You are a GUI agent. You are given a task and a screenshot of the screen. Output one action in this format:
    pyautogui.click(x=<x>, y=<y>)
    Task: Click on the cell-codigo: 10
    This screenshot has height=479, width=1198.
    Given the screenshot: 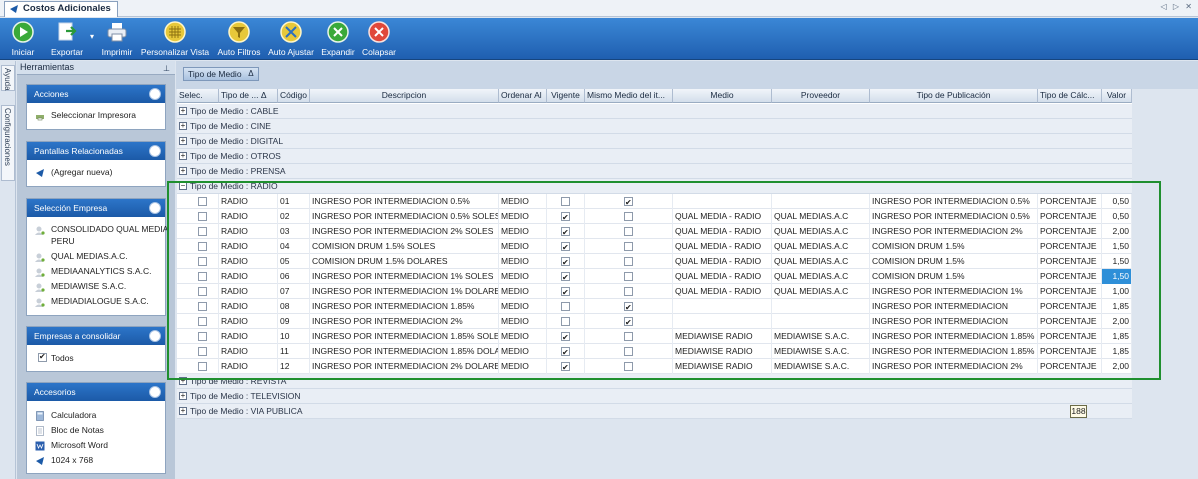 What is the action you would take?
    pyautogui.click(x=294, y=336)
    